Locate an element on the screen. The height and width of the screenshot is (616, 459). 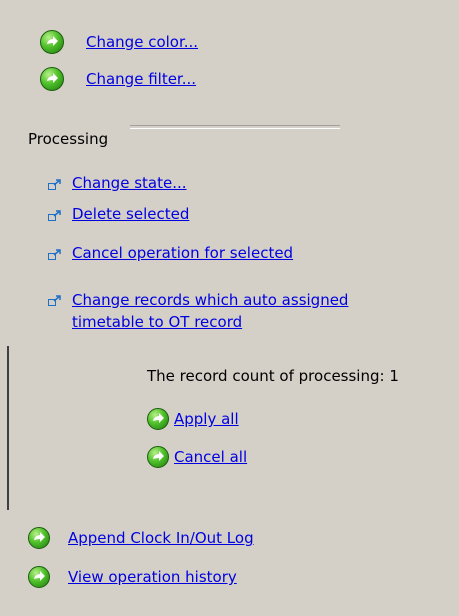
cancel-operation-action: Cancel operation for selected is located at coordinates (170, 253).